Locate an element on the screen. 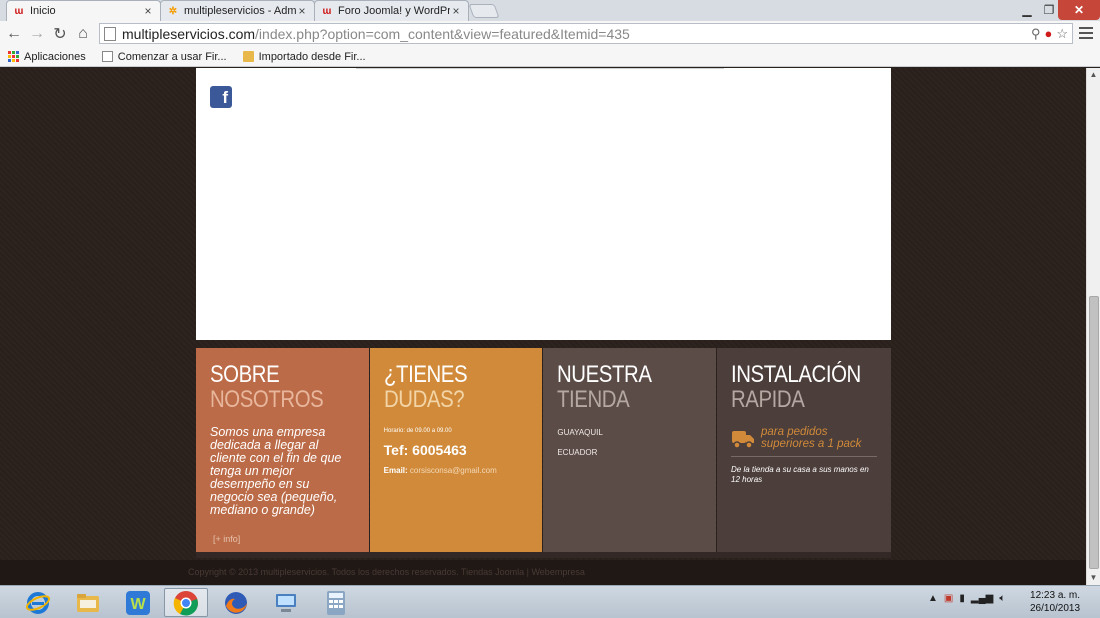 Image resolution: width=1100 pixels, height=618 pixels. chrome-icon is located at coordinates (186, 602).